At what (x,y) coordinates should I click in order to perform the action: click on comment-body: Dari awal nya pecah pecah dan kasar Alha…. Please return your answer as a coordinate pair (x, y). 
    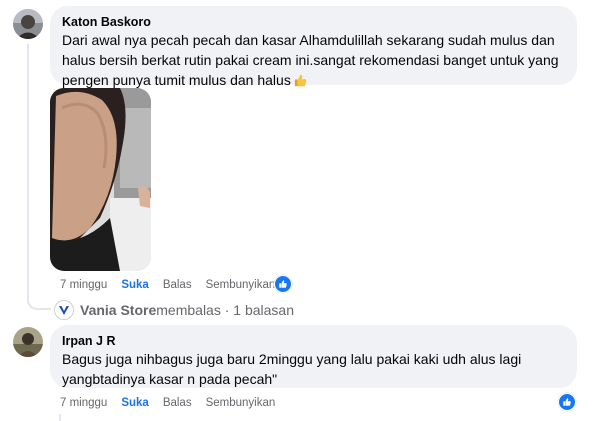
    Looking at the image, I should click on (312, 60).